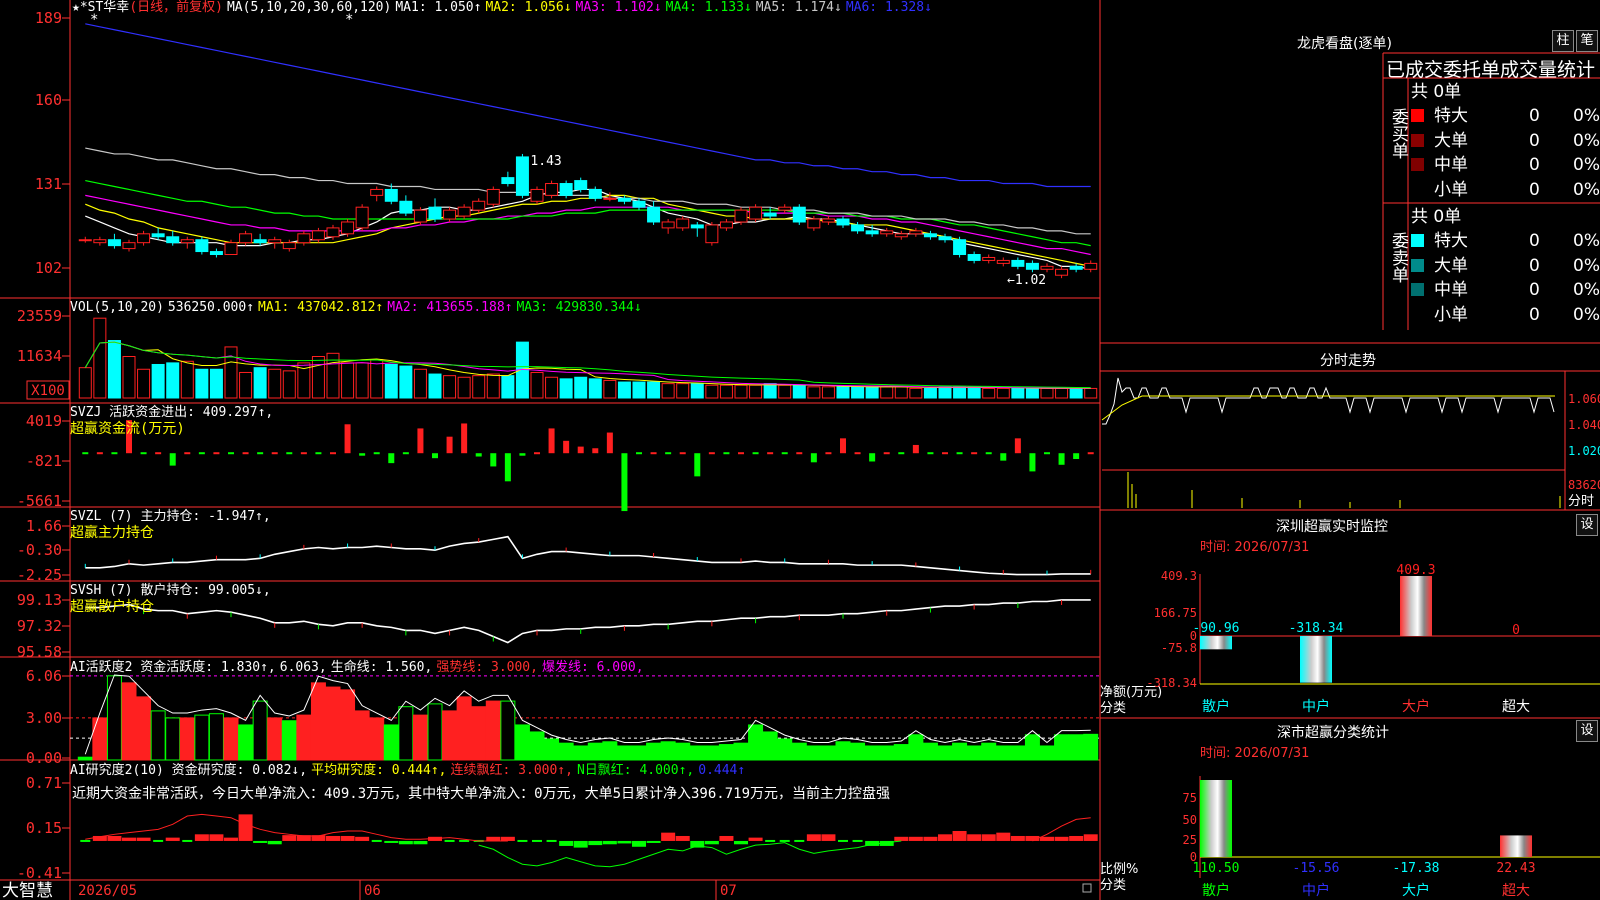 This screenshot has height=900, width=1600. I want to click on ma-line-MA1, so click(588, 229).